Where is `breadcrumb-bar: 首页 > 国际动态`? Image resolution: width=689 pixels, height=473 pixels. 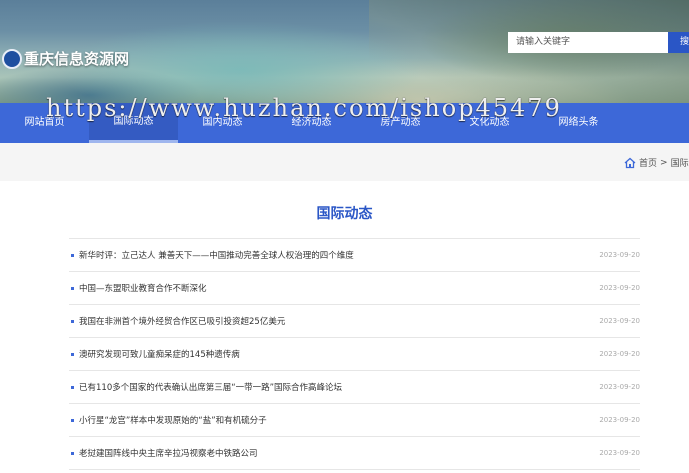 breadcrumb-bar: 首页 > 国际动态 is located at coordinates (344, 162).